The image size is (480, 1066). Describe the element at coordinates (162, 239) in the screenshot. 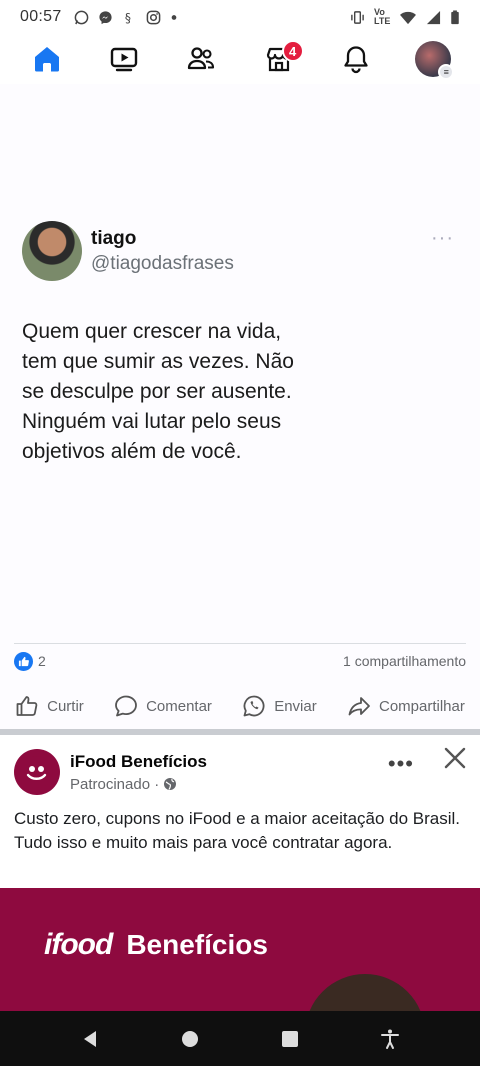

I see `author-name: tiago` at that location.